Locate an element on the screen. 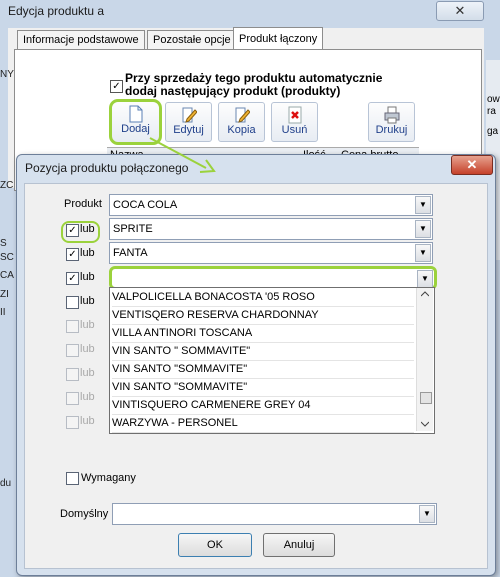  scroll-thumb is located at coordinates (426, 398).